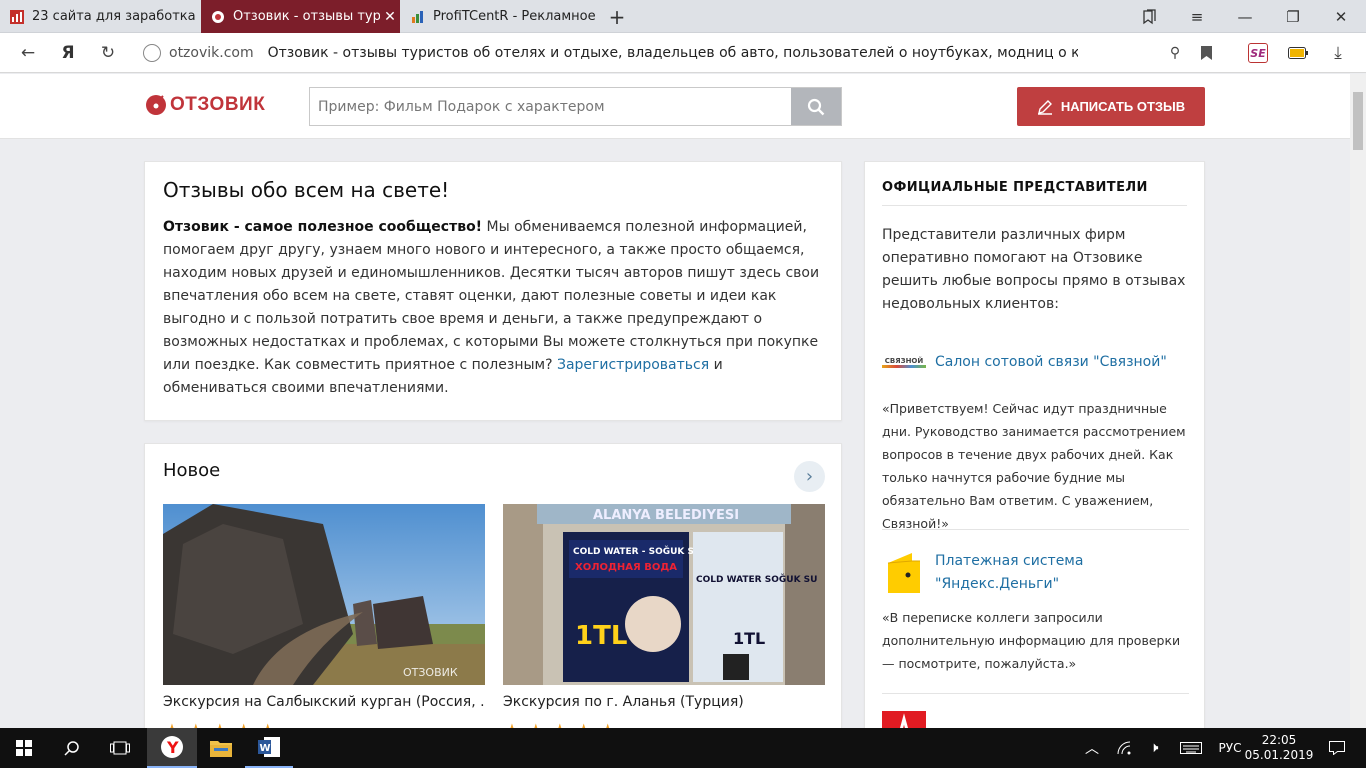 This screenshot has height=768, width=1366. I want to click on close-tab-icon: ✕, so click(390, 17).